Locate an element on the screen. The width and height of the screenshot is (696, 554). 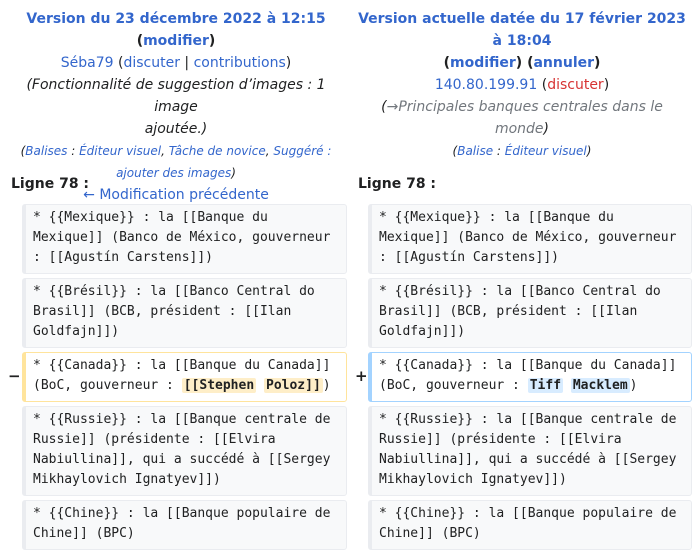
current-tag-visual-editor: Éditeur visuel is located at coordinates (546, 151).